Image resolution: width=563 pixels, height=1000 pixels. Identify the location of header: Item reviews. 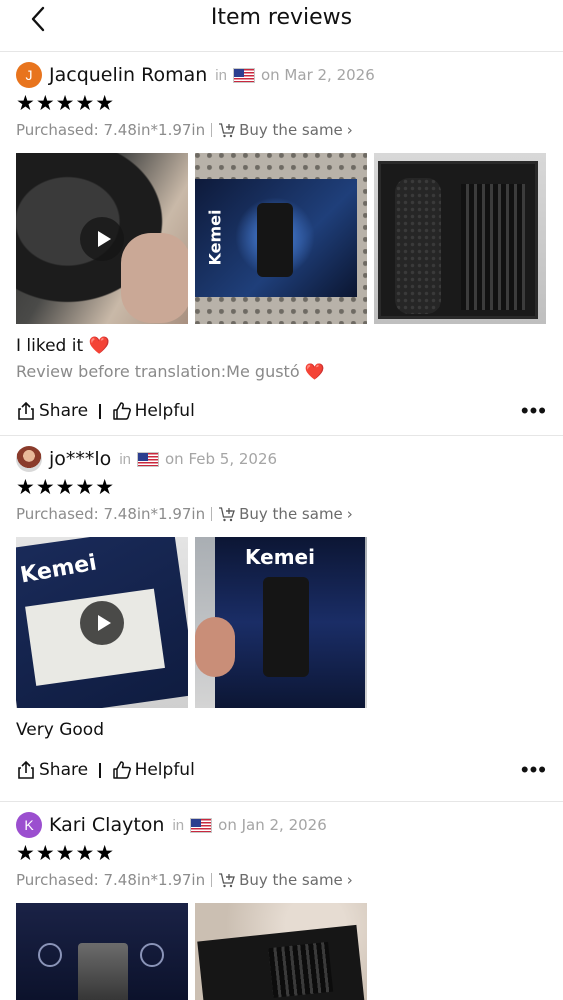
(281, 26).